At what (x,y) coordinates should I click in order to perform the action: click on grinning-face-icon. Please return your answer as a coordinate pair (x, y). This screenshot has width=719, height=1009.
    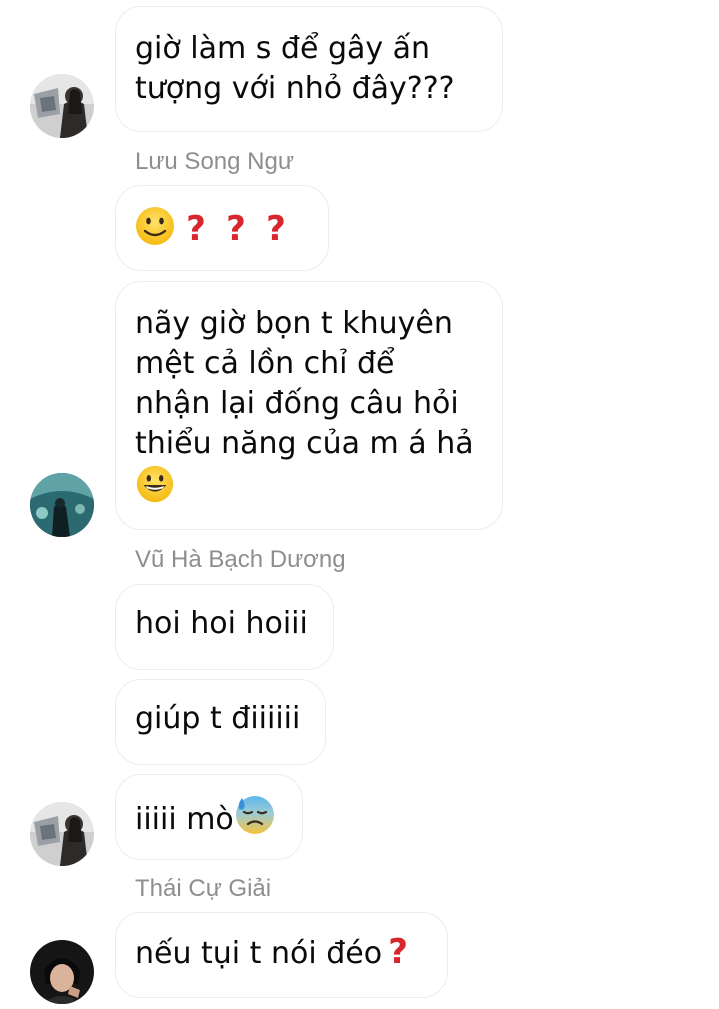
    Looking at the image, I should click on (155, 484).